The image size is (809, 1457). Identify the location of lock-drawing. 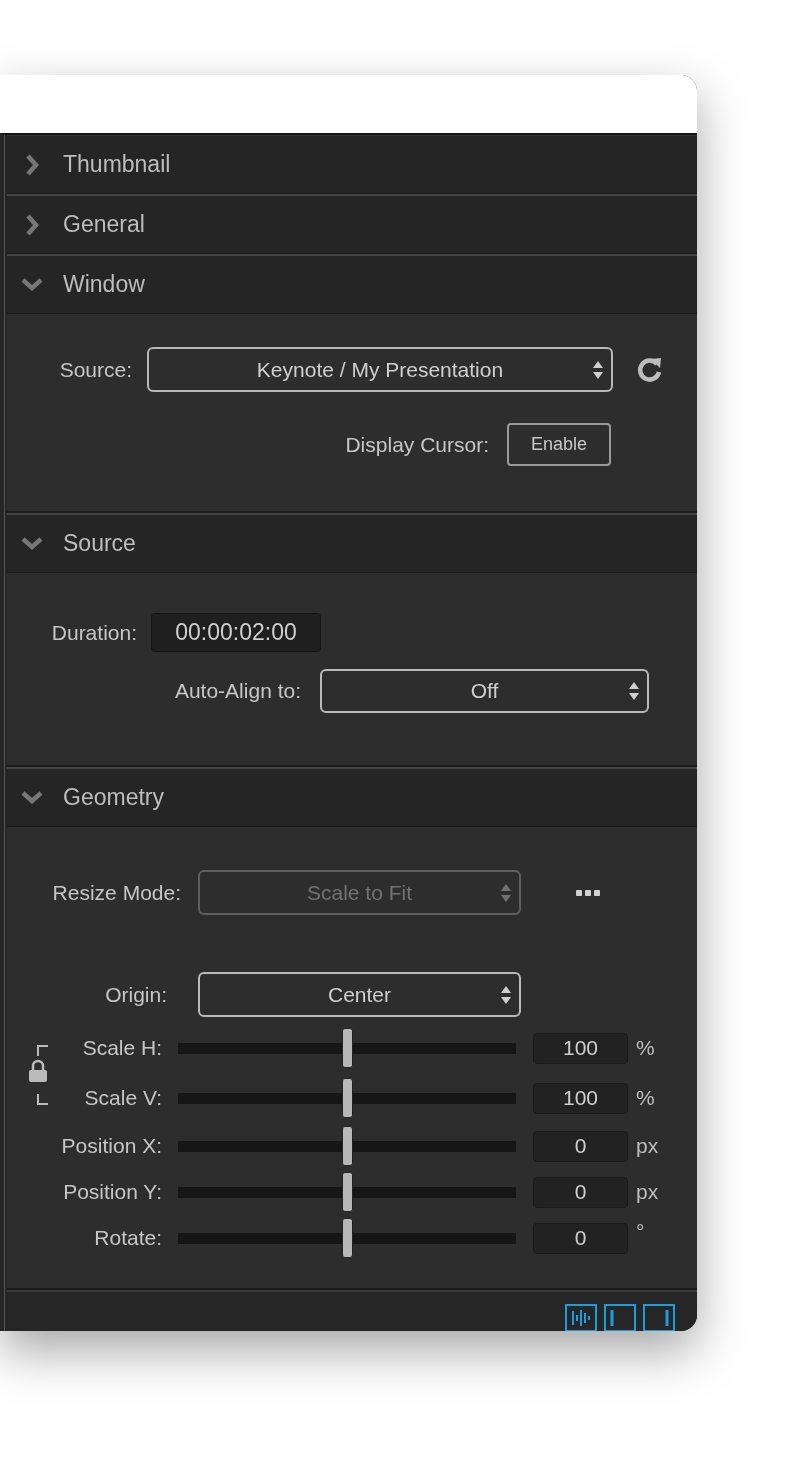
(38, 1075).